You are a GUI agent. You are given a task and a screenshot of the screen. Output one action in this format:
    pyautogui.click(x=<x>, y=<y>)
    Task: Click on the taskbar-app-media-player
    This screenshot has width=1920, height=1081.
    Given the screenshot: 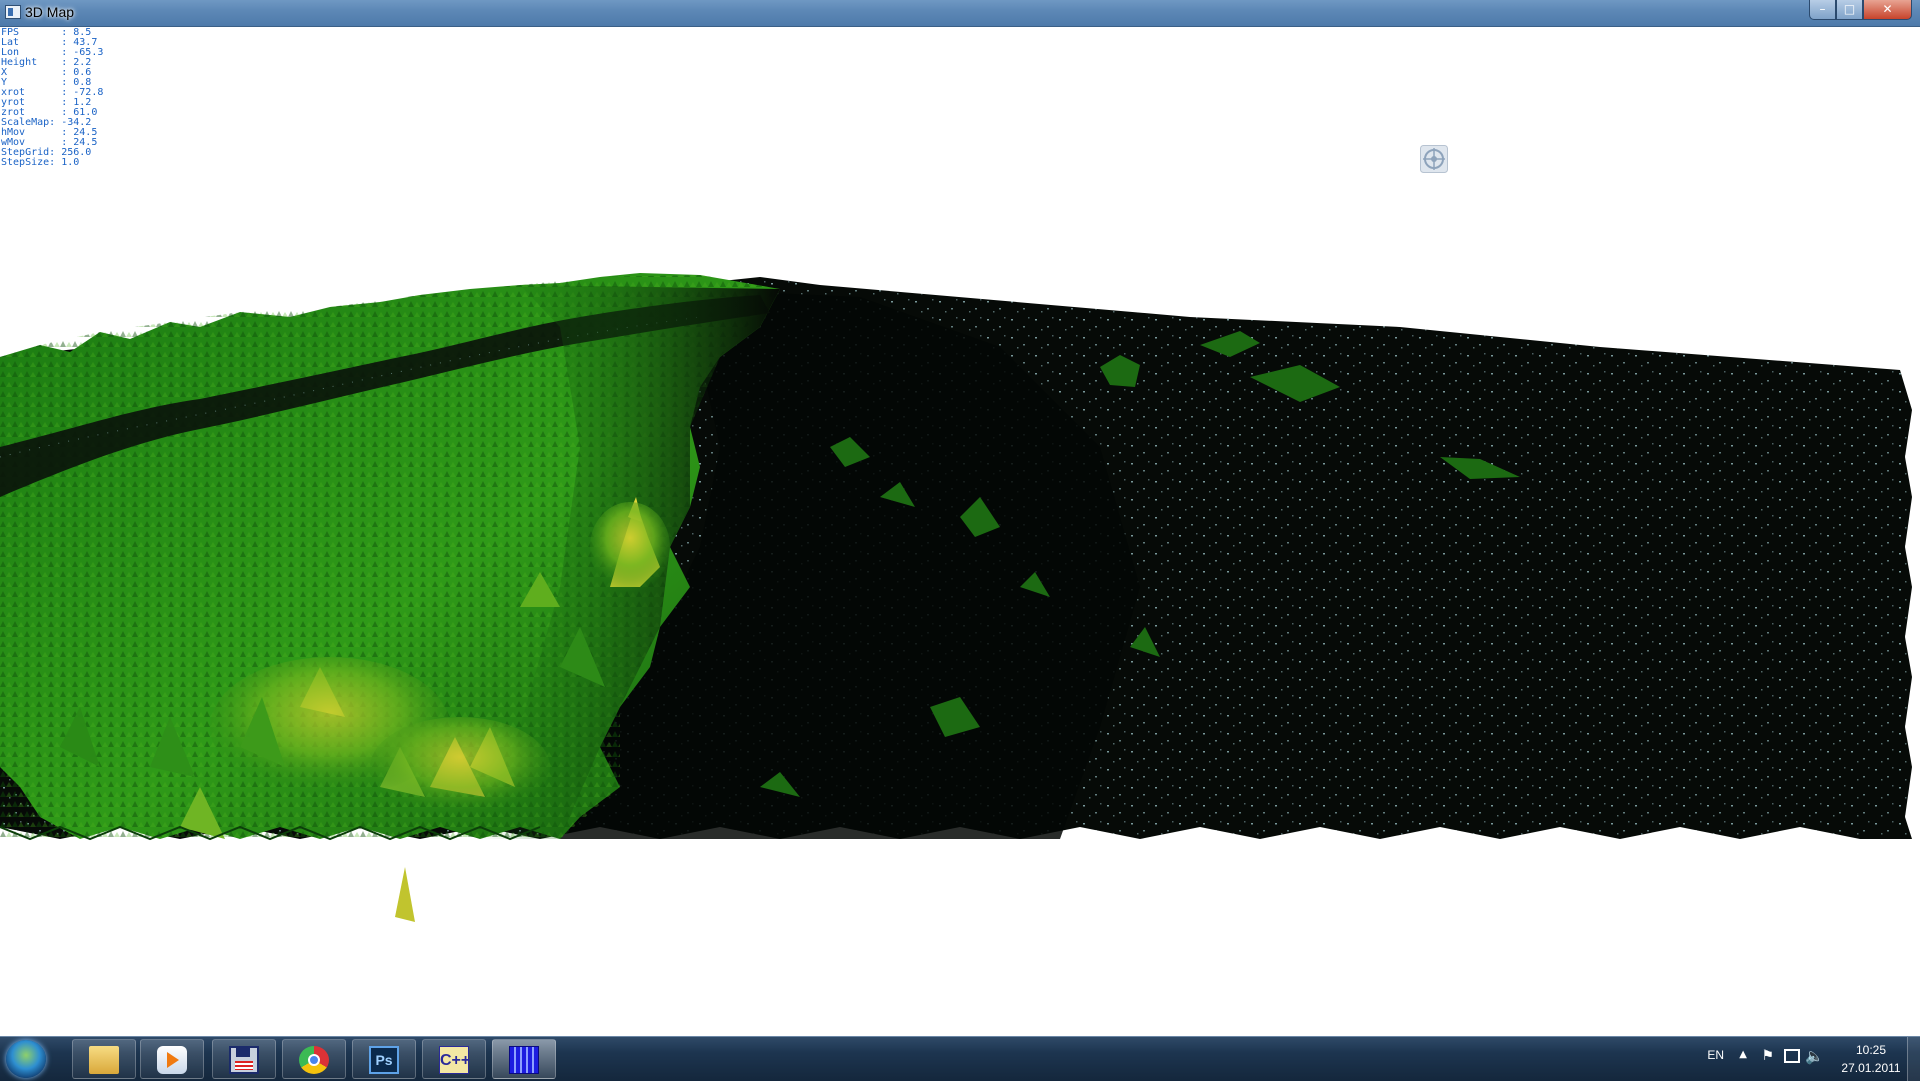 What is the action you would take?
    pyautogui.click(x=172, y=1059)
    